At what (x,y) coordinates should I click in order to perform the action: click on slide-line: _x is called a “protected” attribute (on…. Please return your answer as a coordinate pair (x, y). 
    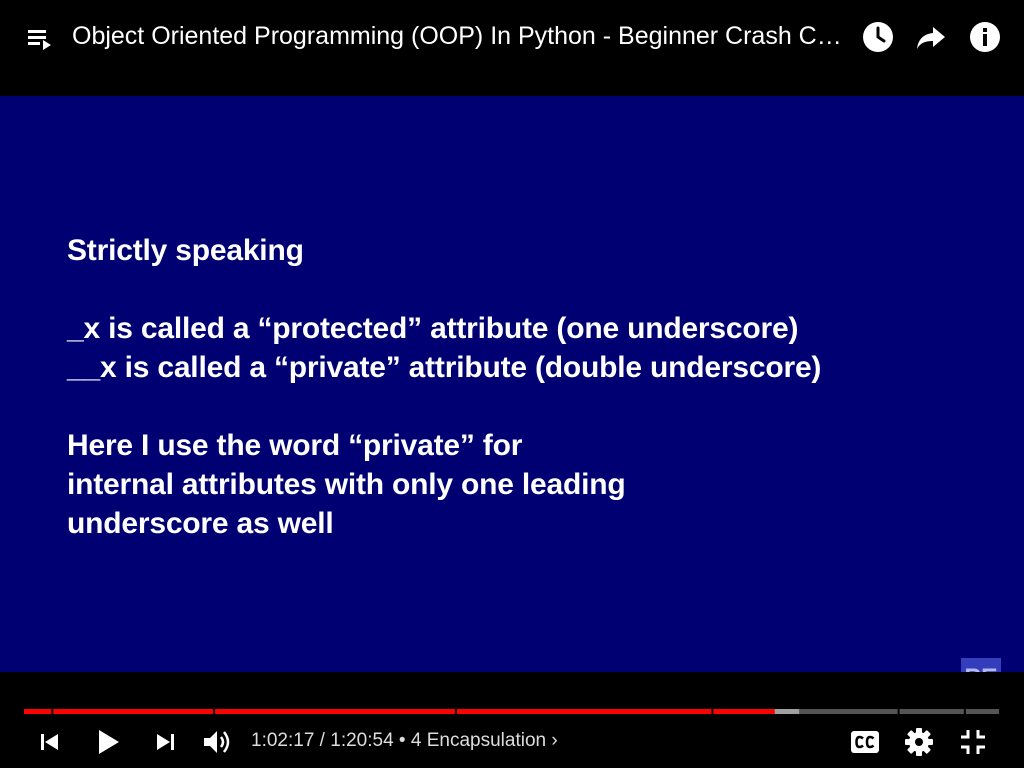
    Looking at the image, I should click on (433, 328).